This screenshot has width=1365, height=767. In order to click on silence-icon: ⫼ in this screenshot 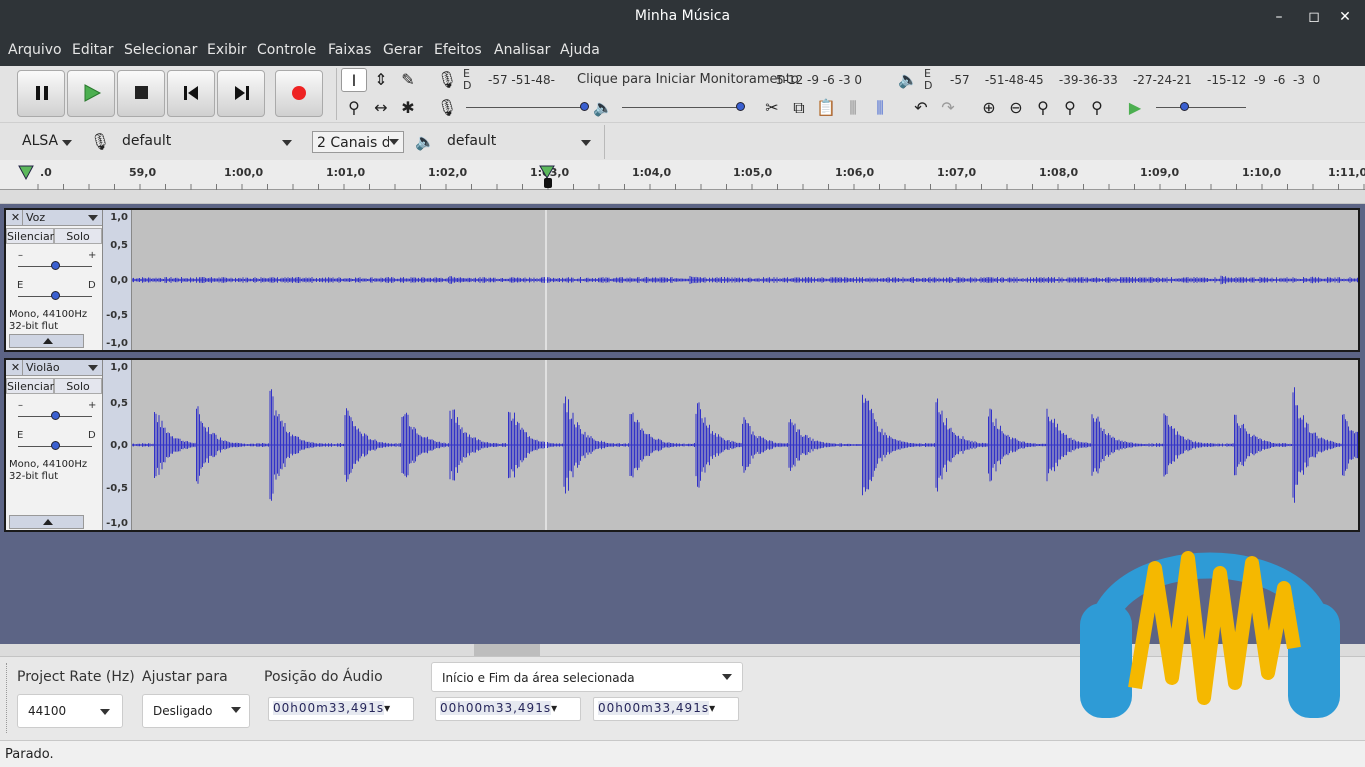, I will do `click(880, 108)`.